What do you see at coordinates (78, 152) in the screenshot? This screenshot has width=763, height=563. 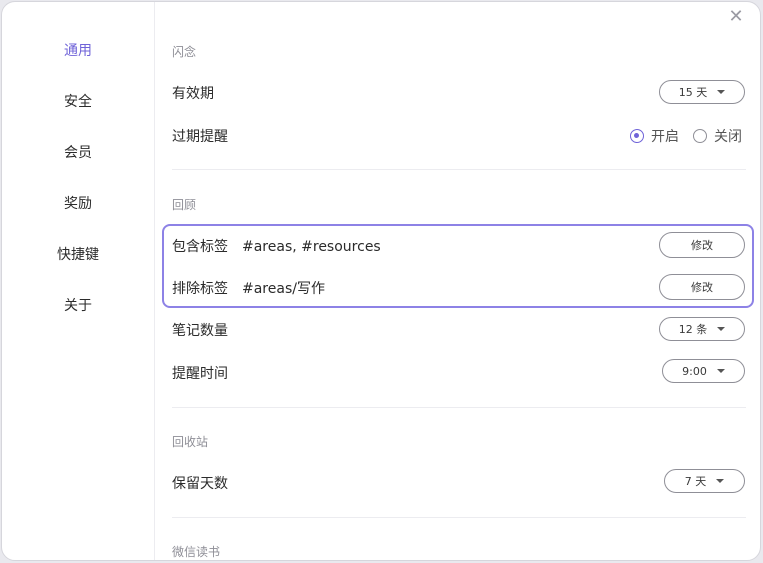 I see `sidebar-item-membership: 会员` at bounding box center [78, 152].